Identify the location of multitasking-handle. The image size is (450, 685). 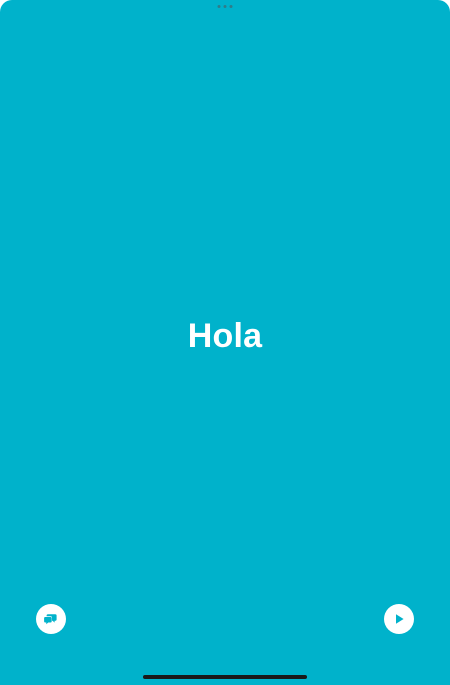
(225, 6).